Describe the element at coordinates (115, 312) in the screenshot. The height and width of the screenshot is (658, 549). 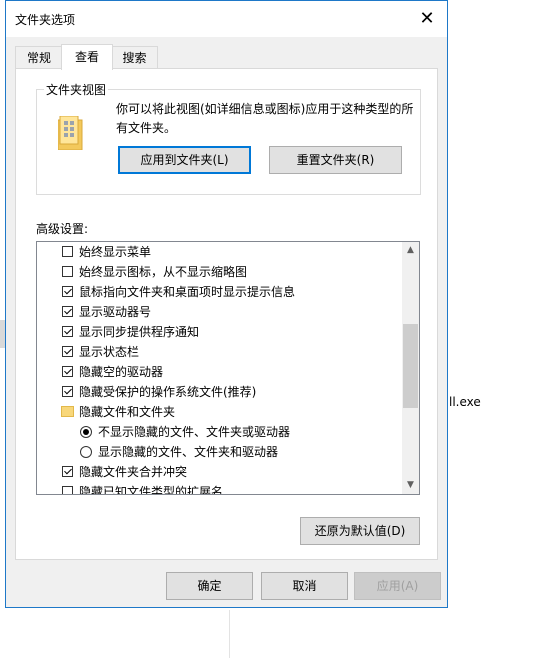
I see `list-item-label: 显示驱动器号` at that location.